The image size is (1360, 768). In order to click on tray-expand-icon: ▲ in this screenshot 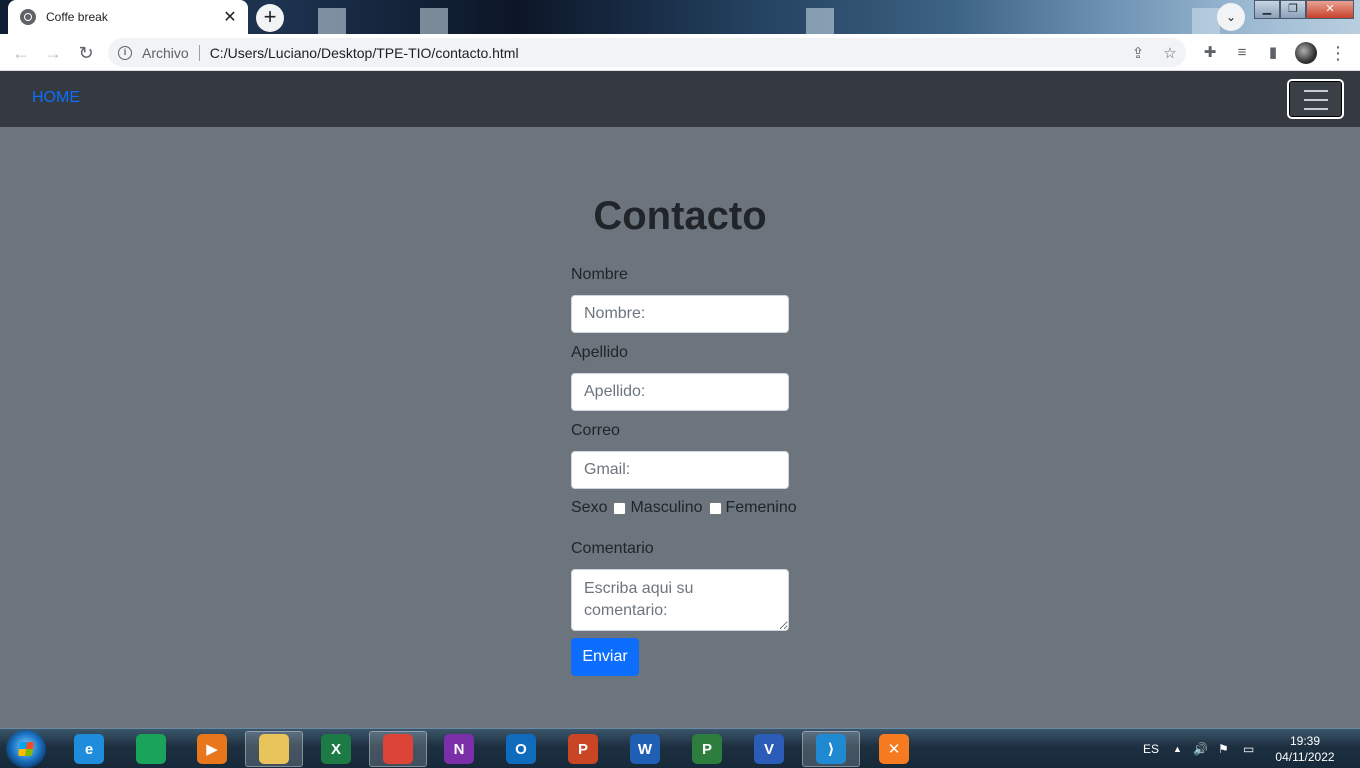, I will do `click(1177, 748)`.